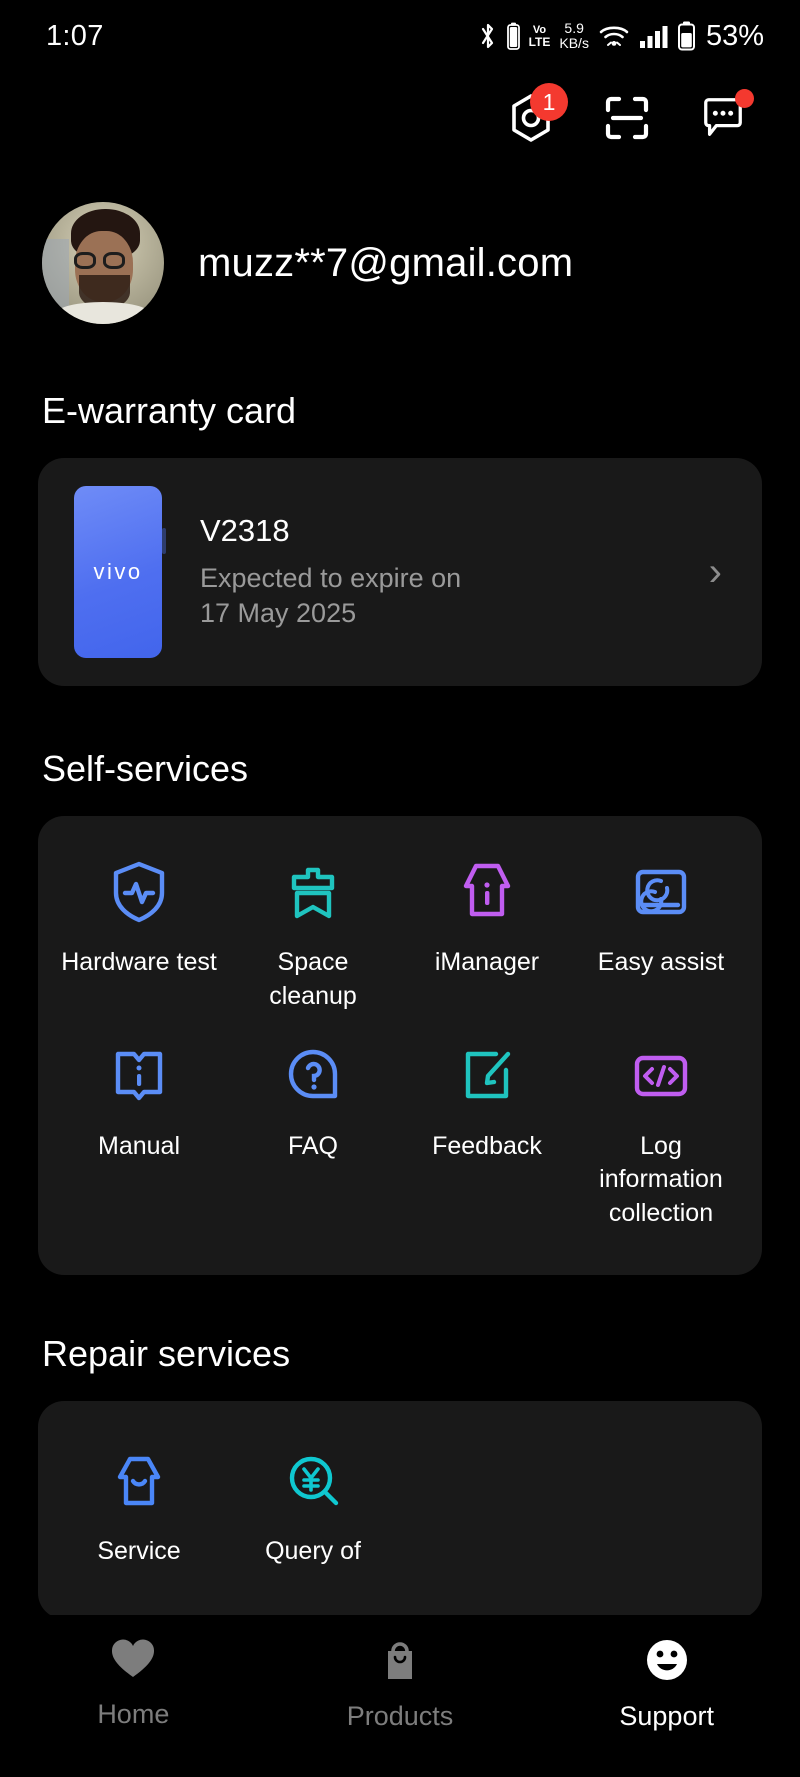 The image size is (800, 1777). I want to click on self-service-item-faq: FAQ, so click(313, 1138).